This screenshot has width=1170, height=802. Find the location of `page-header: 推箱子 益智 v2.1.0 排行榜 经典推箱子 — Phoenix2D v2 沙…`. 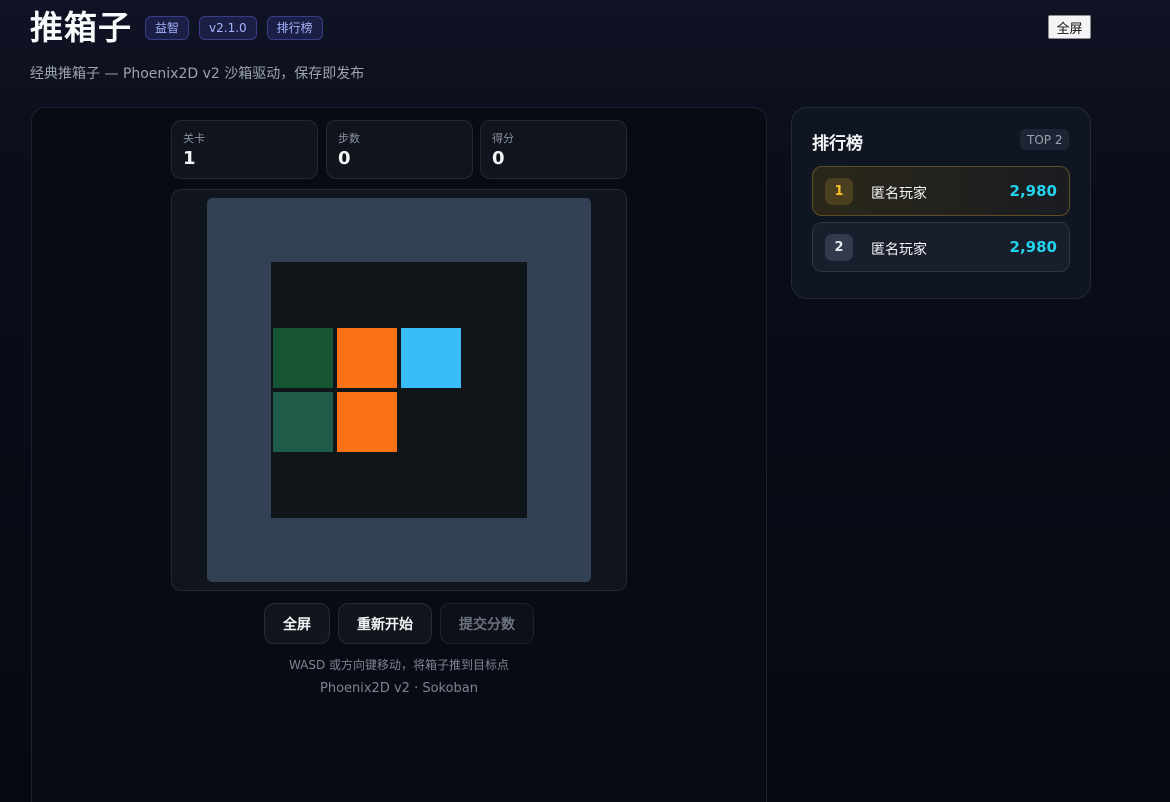

page-header: 推箱子 益智 v2.1.0 排行榜 经典推箱子 — Phoenix2D v2 沙… is located at coordinates (197, 44).